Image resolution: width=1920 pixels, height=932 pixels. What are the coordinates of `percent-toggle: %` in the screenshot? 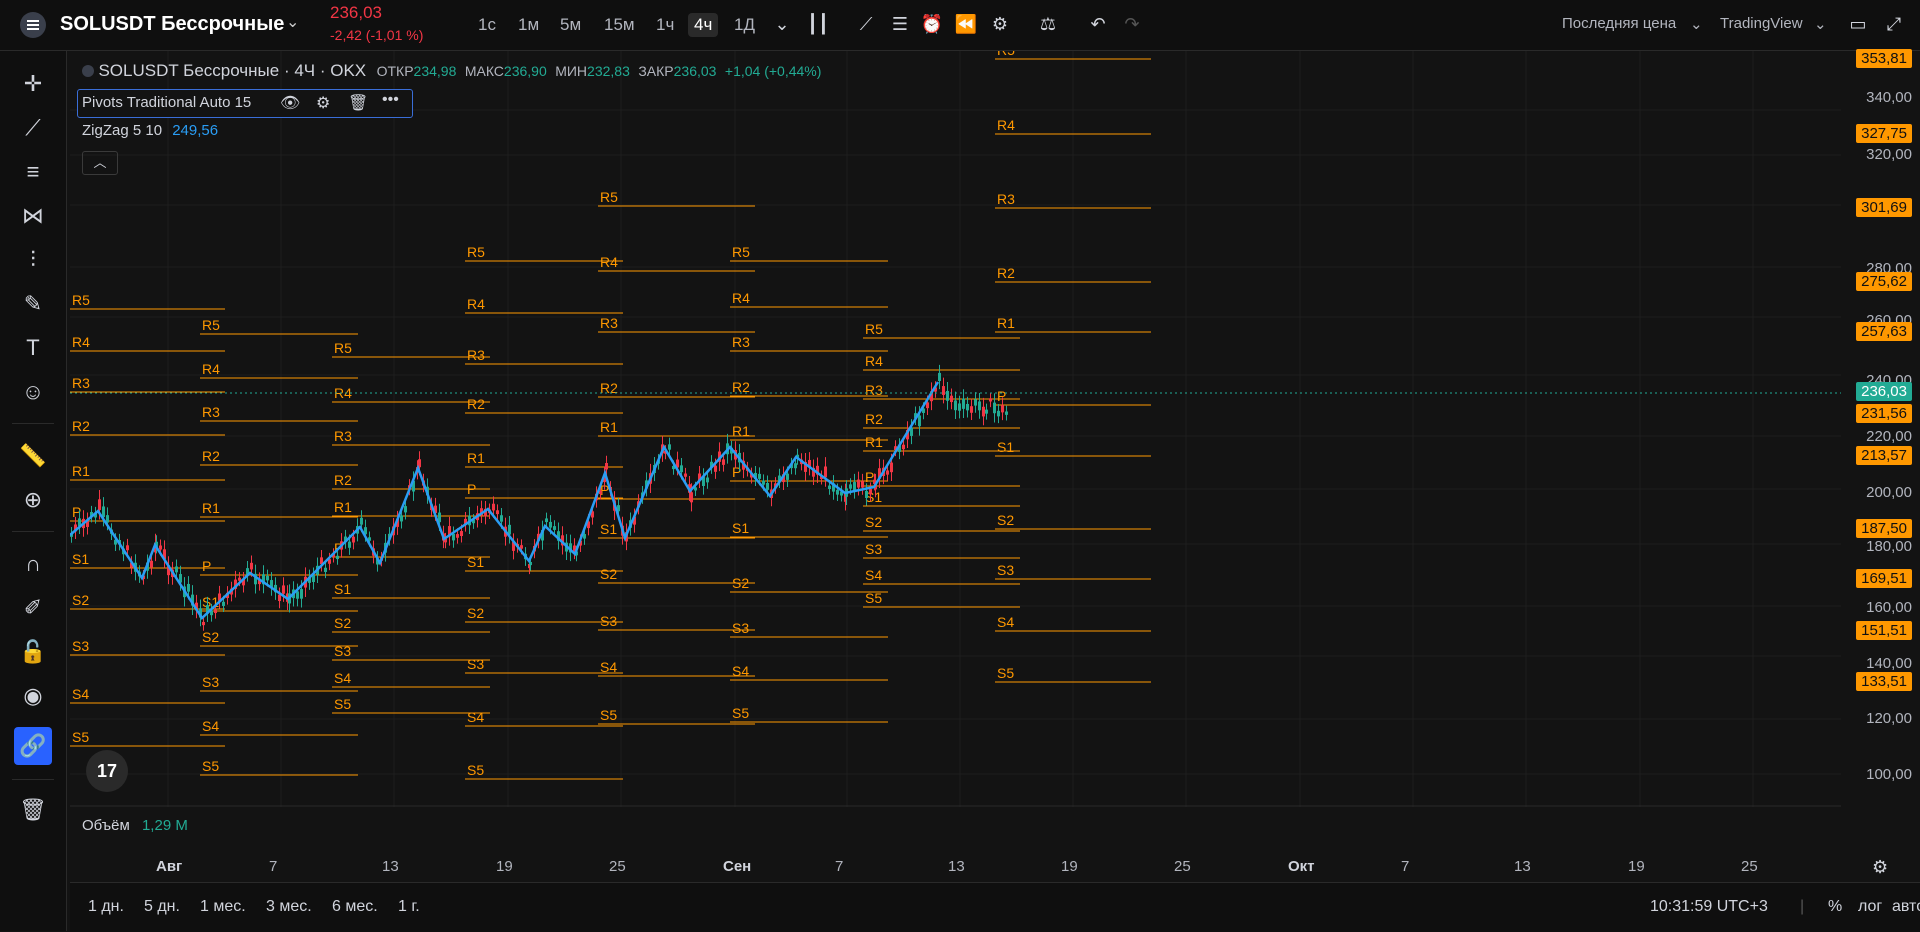 It's located at (1835, 907).